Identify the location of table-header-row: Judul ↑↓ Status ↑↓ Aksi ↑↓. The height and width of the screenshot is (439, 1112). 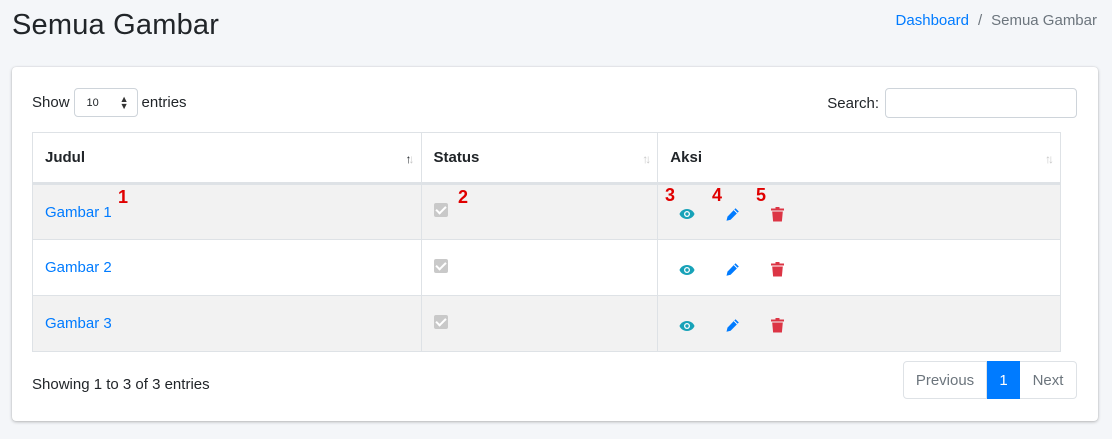
(546, 158).